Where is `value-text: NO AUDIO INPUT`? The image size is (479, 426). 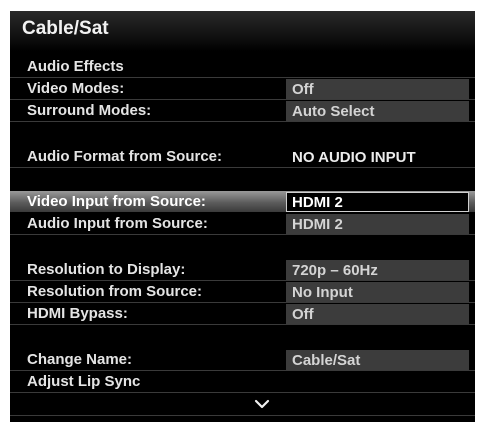
value-text: NO AUDIO INPUT is located at coordinates (354, 157).